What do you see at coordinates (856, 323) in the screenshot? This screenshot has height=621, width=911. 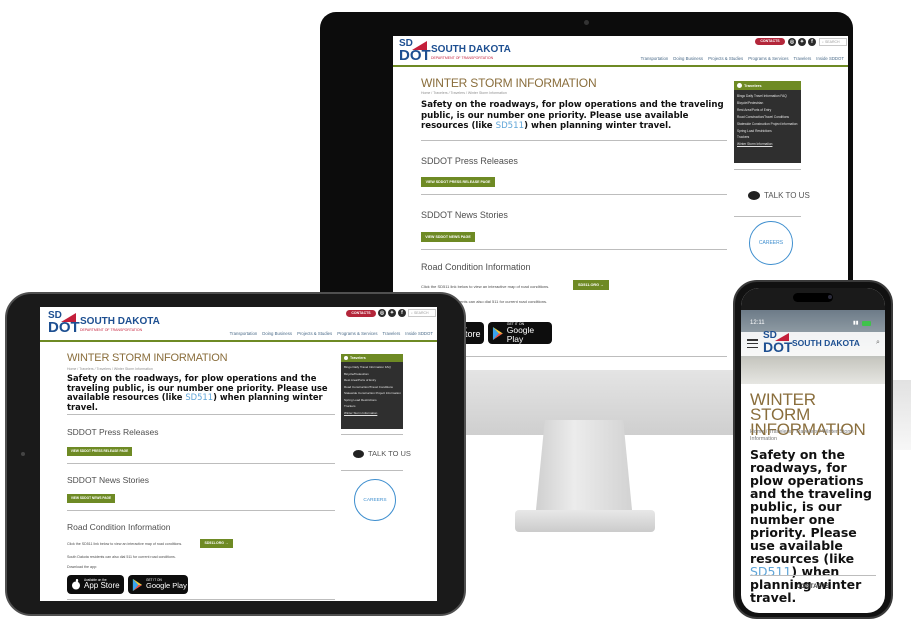 I see `signal-icon: ▮▮` at bounding box center [856, 323].